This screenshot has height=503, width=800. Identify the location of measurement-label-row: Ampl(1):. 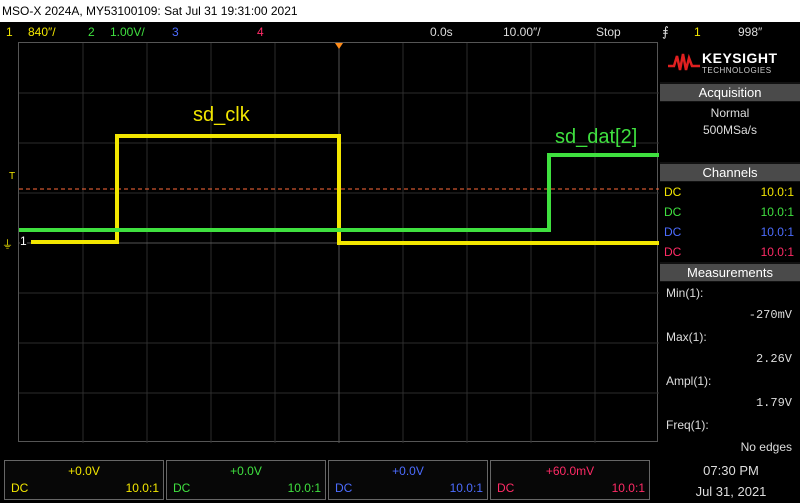
(730, 381).